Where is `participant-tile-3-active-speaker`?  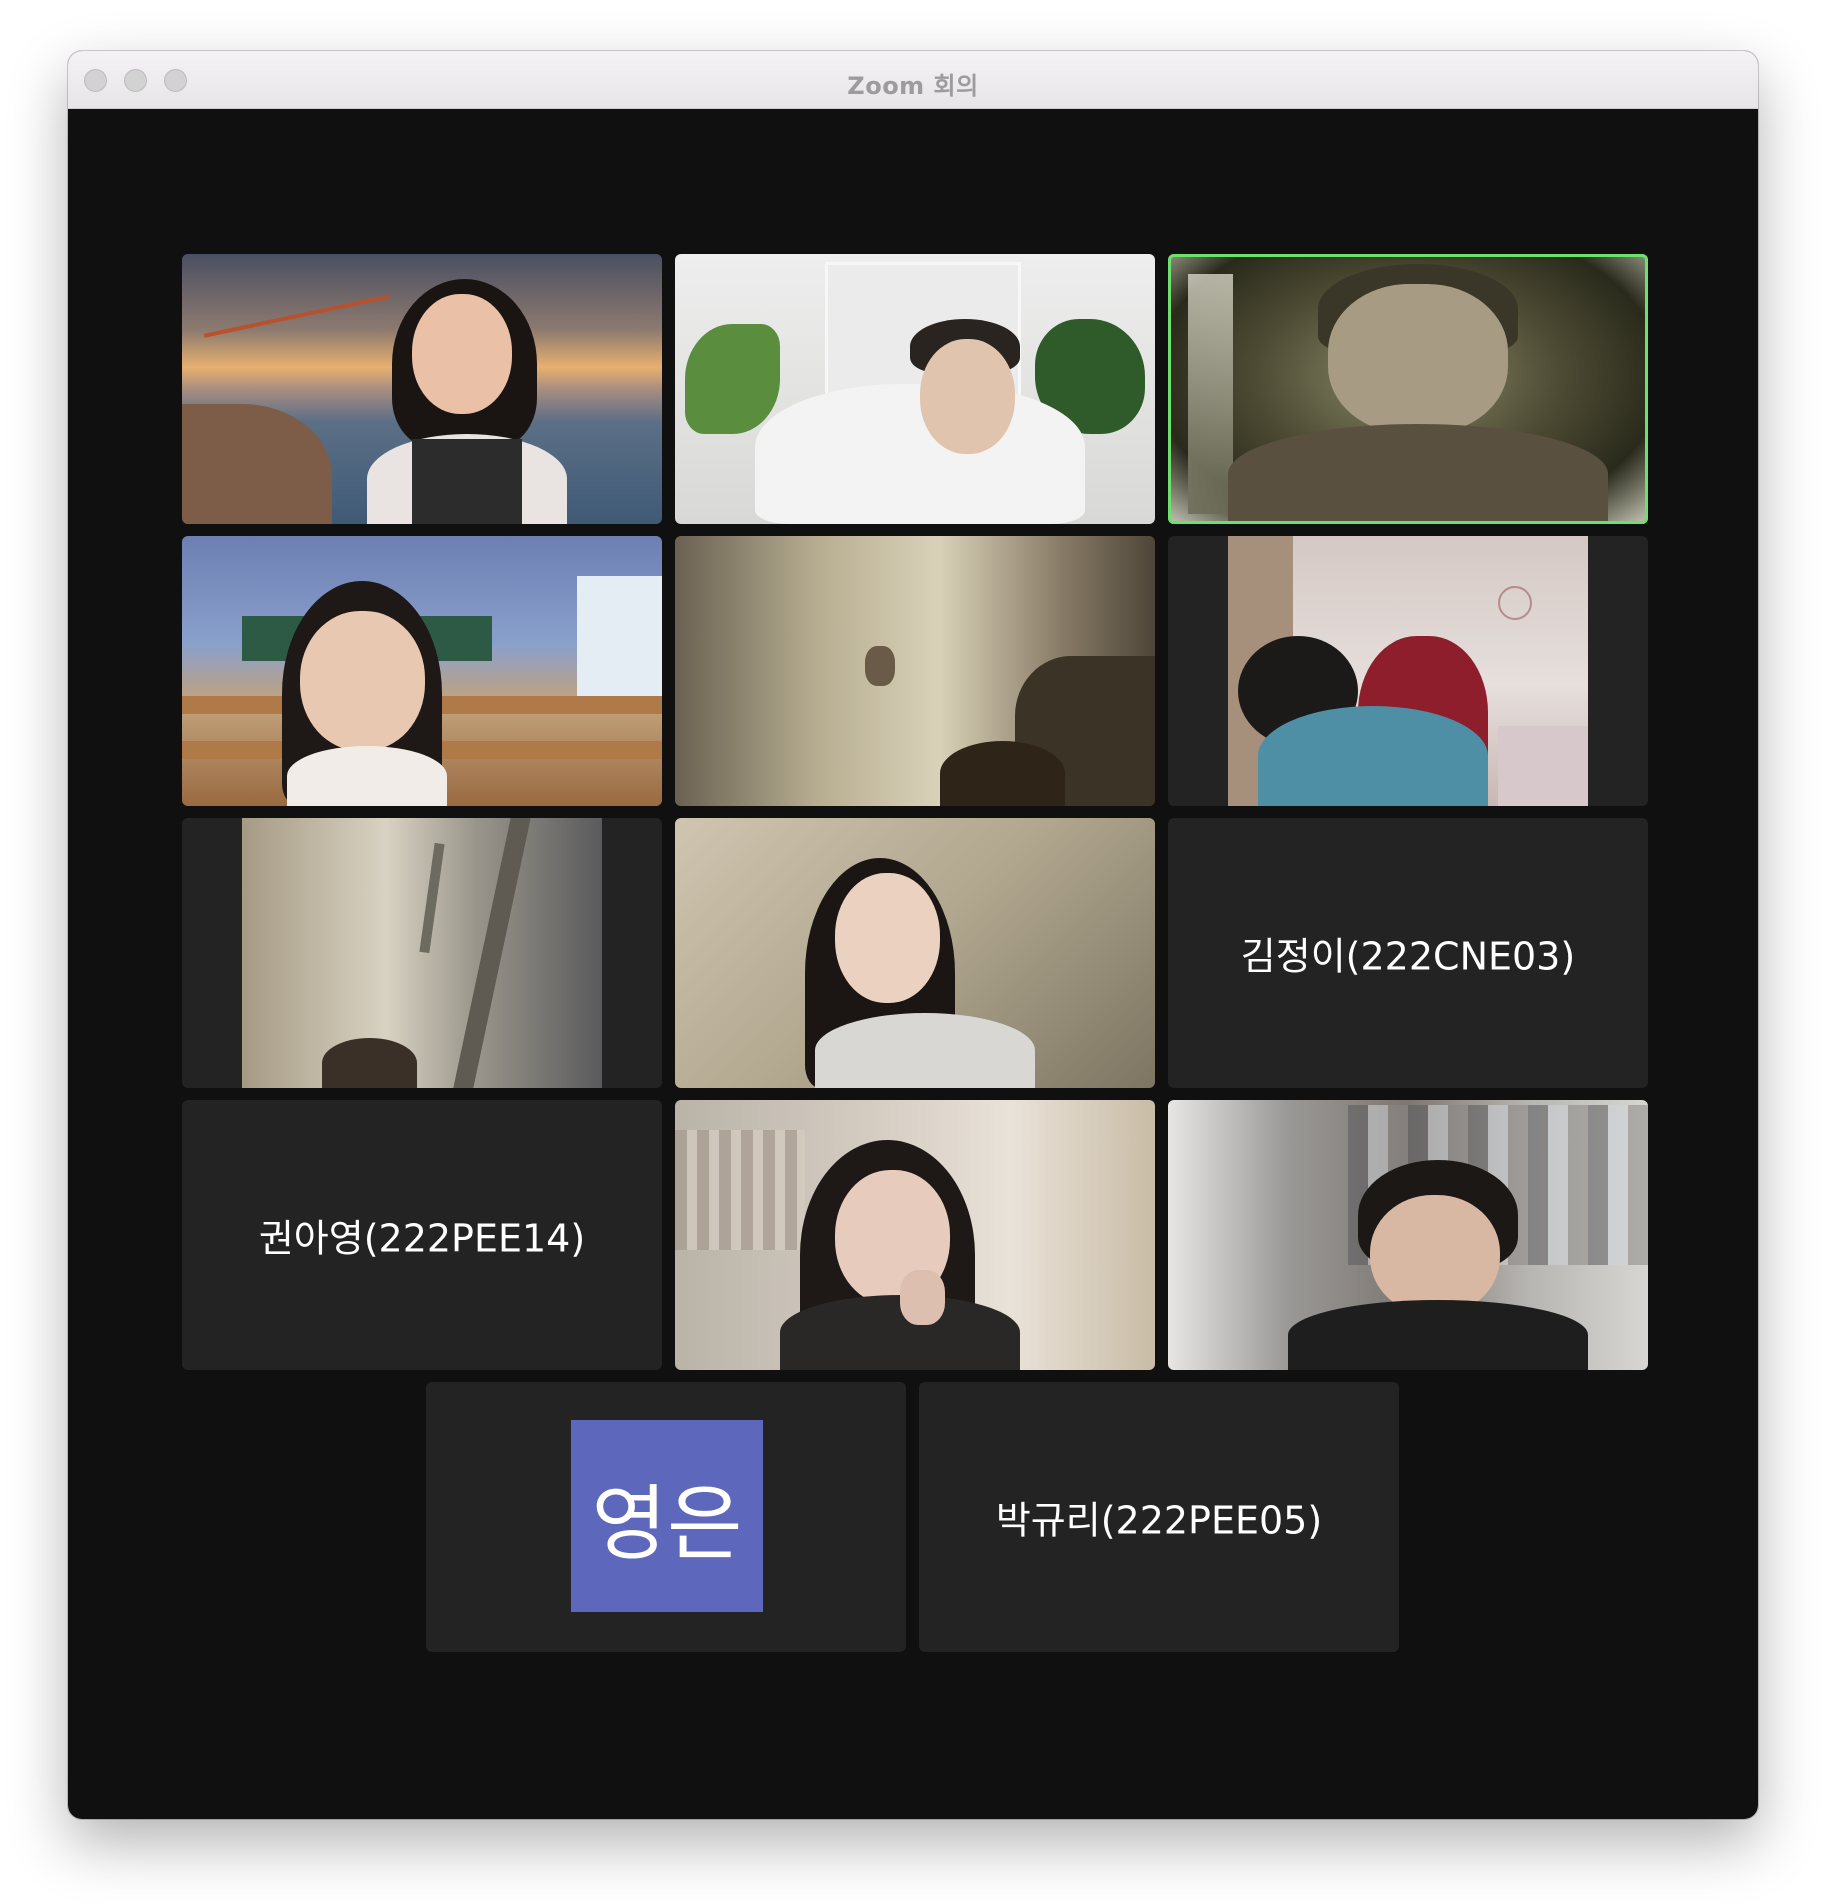 participant-tile-3-active-speaker is located at coordinates (1408, 389).